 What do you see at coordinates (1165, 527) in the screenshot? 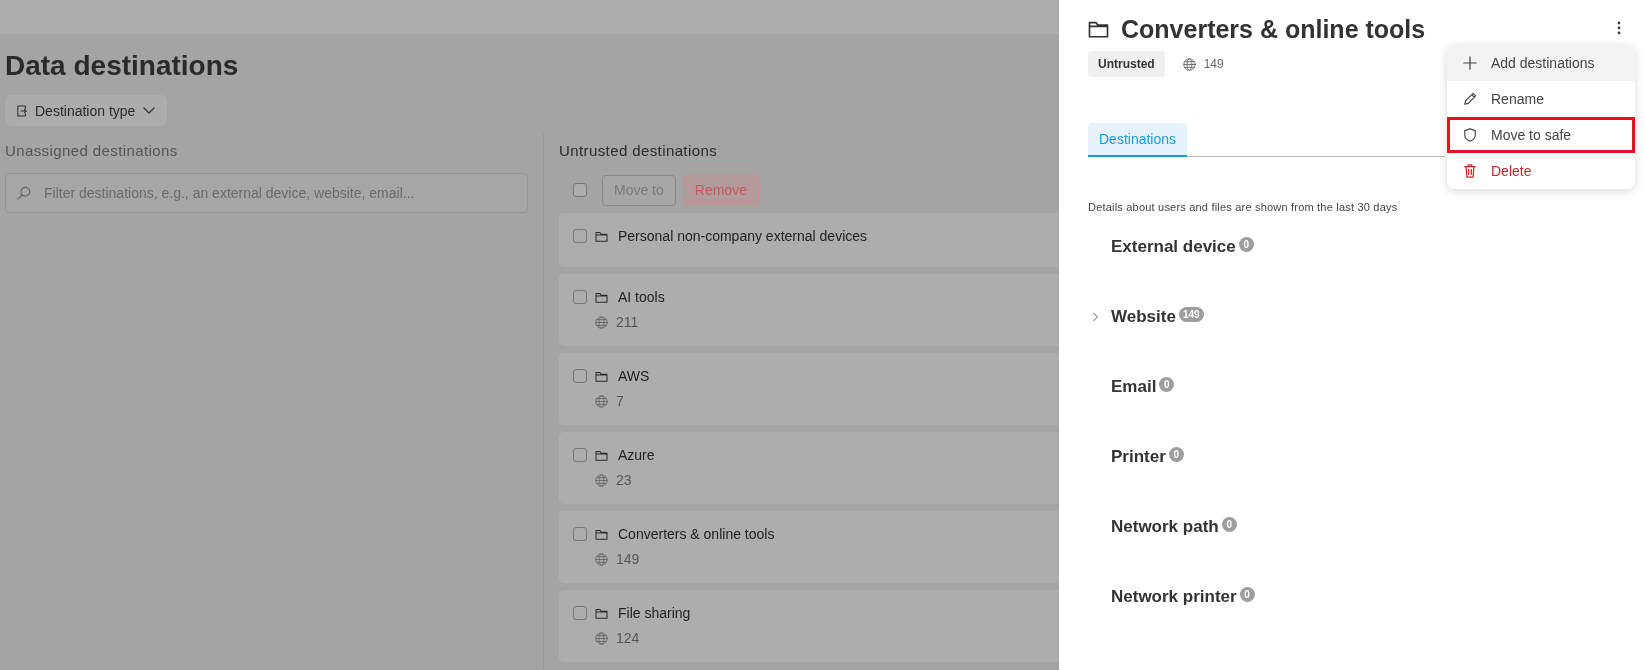
I see `category-name: Network path` at bounding box center [1165, 527].